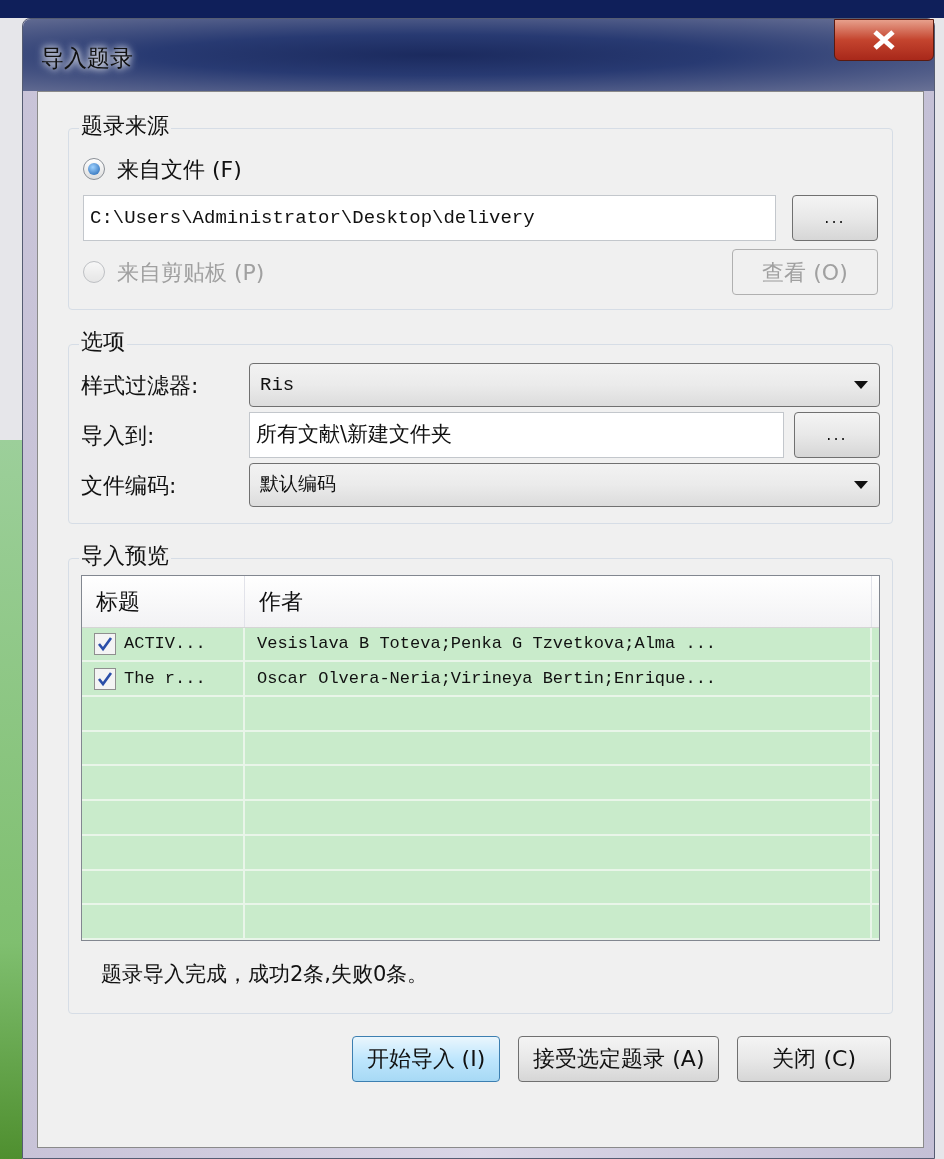 Image resolution: width=944 pixels, height=1159 pixels. I want to click on close-button, so click(884, 40).